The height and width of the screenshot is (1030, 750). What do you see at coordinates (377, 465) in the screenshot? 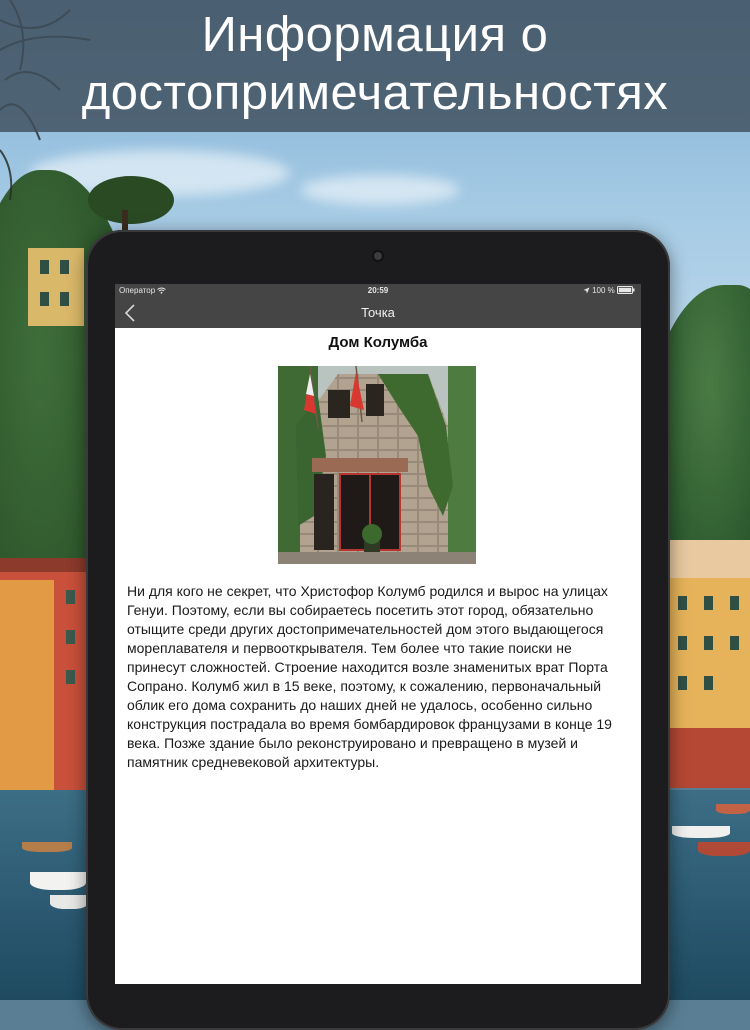
I see `place-photo` at bounding box center [377, 465].